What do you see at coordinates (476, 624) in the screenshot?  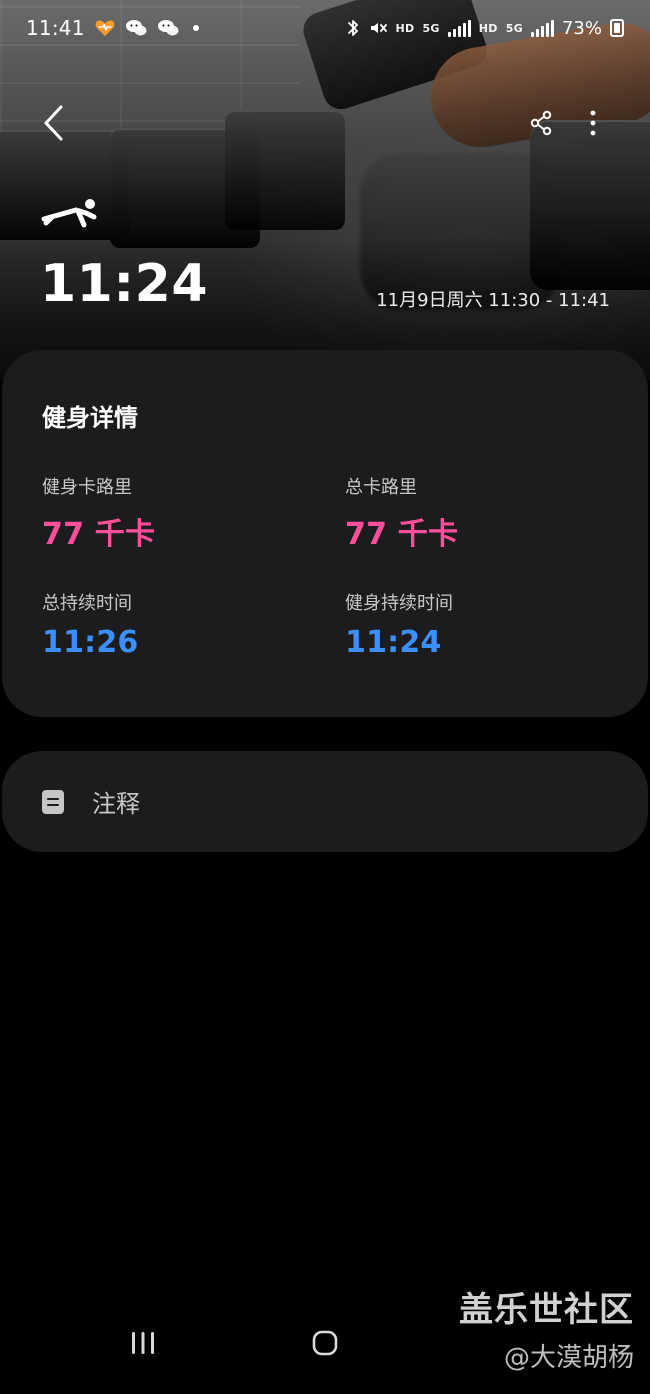 I see `metric-exercise-duration: 健身持续时间 11:24` at bounding box center [476, 624].